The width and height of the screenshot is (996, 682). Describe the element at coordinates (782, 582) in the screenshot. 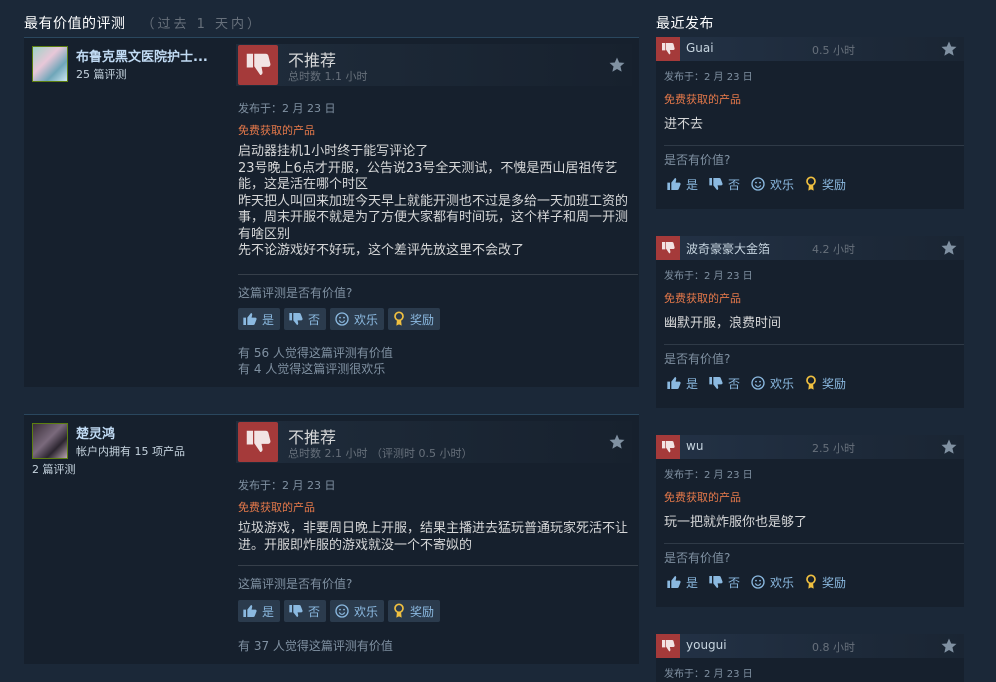

I see `vote-funny-label: 欢乐` at that location.